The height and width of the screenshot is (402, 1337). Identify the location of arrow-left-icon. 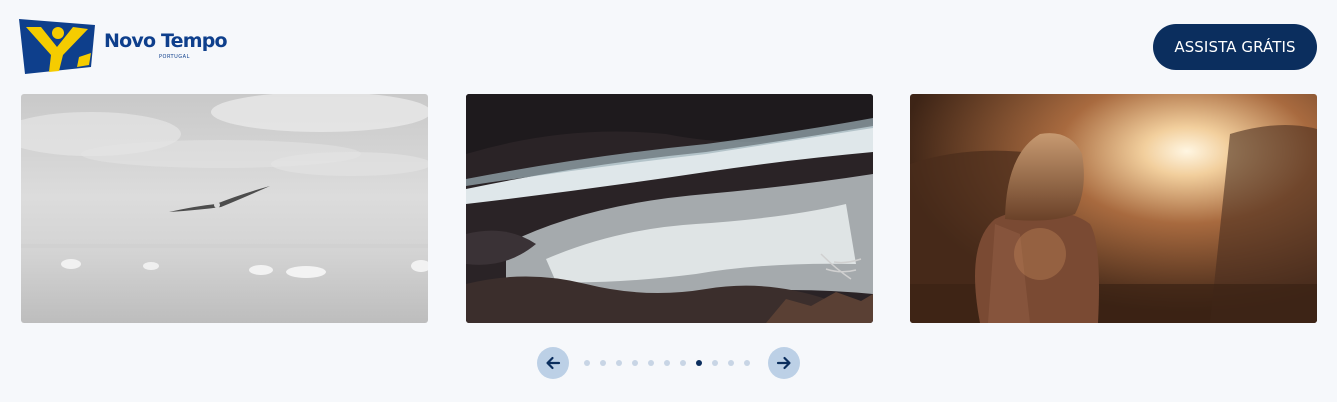
(553, 363).